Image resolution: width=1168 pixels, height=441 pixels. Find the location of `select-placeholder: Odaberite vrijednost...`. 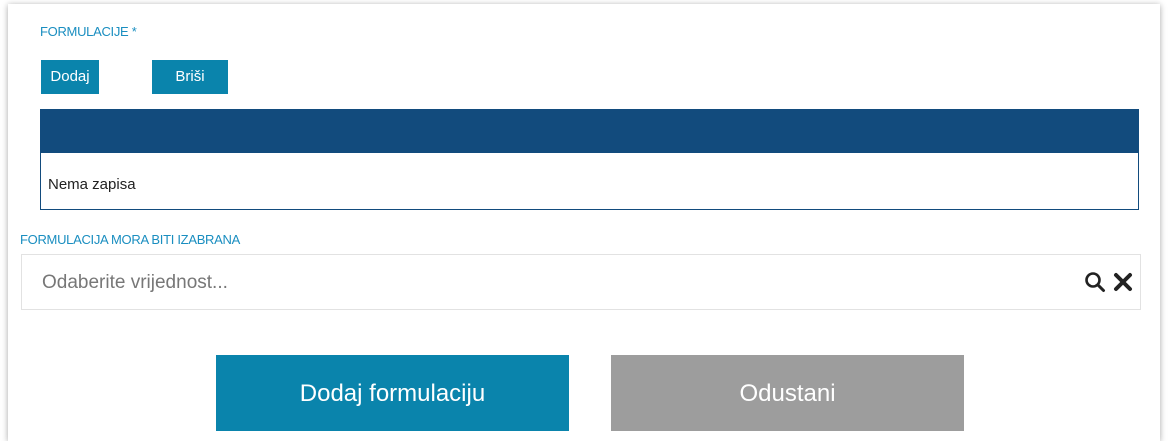

select-placeholder: Odaberite vrijednost... is located at coordinates (135, 282).